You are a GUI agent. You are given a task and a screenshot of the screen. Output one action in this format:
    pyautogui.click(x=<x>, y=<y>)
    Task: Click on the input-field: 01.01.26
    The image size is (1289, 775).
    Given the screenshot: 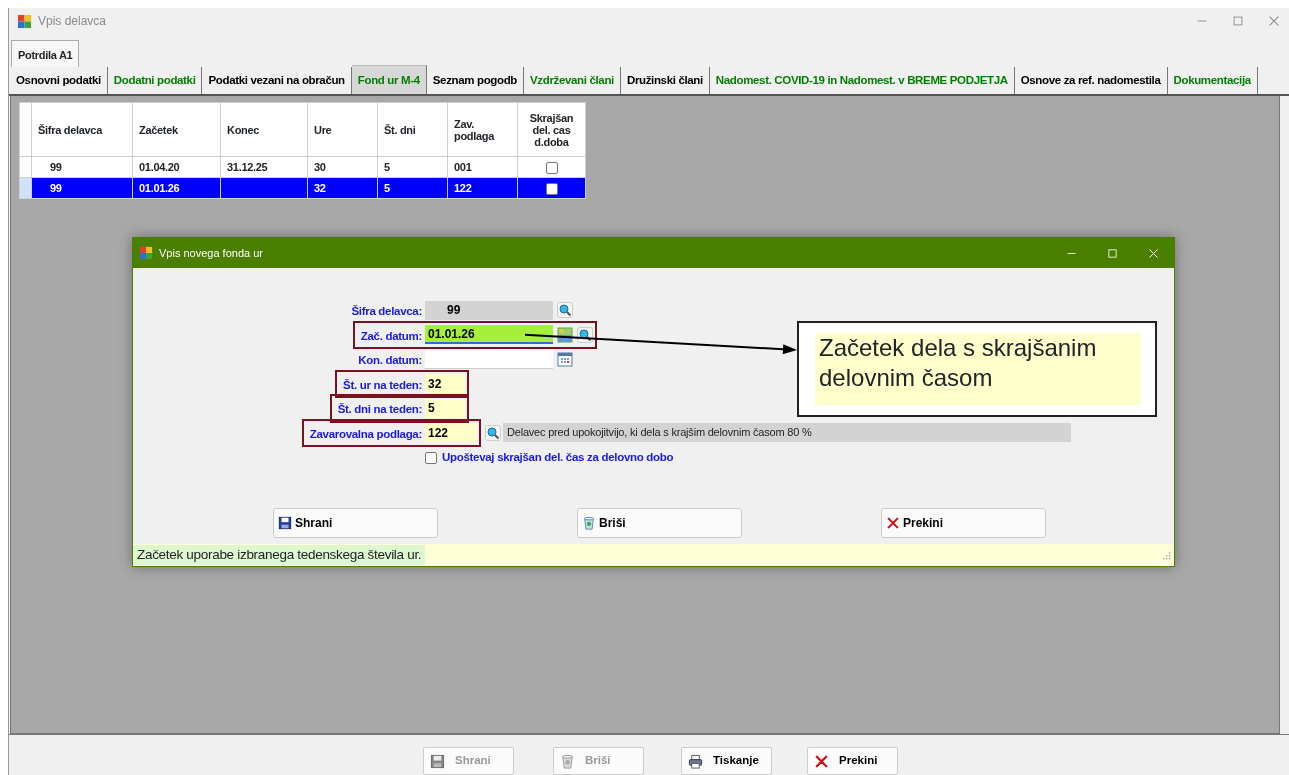 What is the action you would take?
    pyautogui.click(x=489, y=335)
    